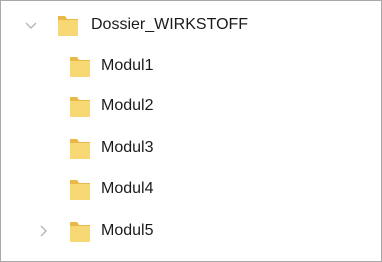 This screenshot has width=382, height=262. Describe the element at coordinates (31, 25) in the screenshot. I see `chevron-down-icon` at that location.